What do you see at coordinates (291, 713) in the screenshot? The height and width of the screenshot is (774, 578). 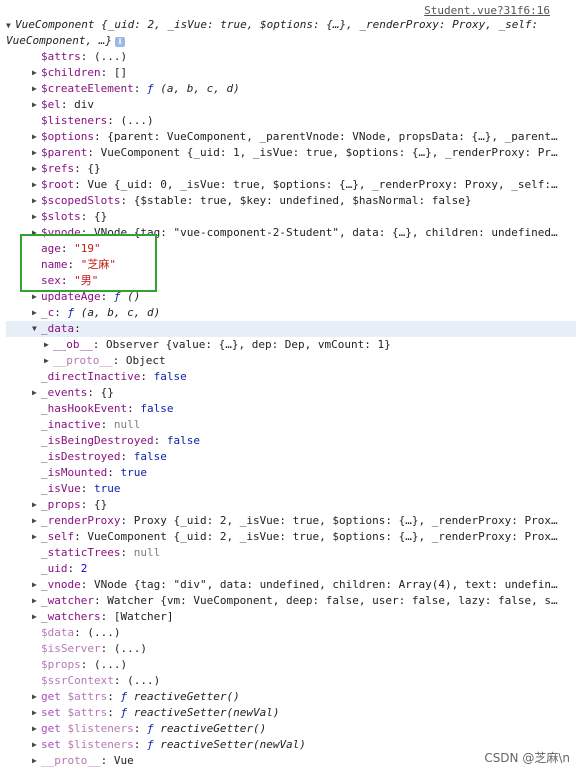 I see `property-row-set-attrs: ▶ set $attrs: ƒ reactiveSetter(newVal)` at bounding box center [291, 713].